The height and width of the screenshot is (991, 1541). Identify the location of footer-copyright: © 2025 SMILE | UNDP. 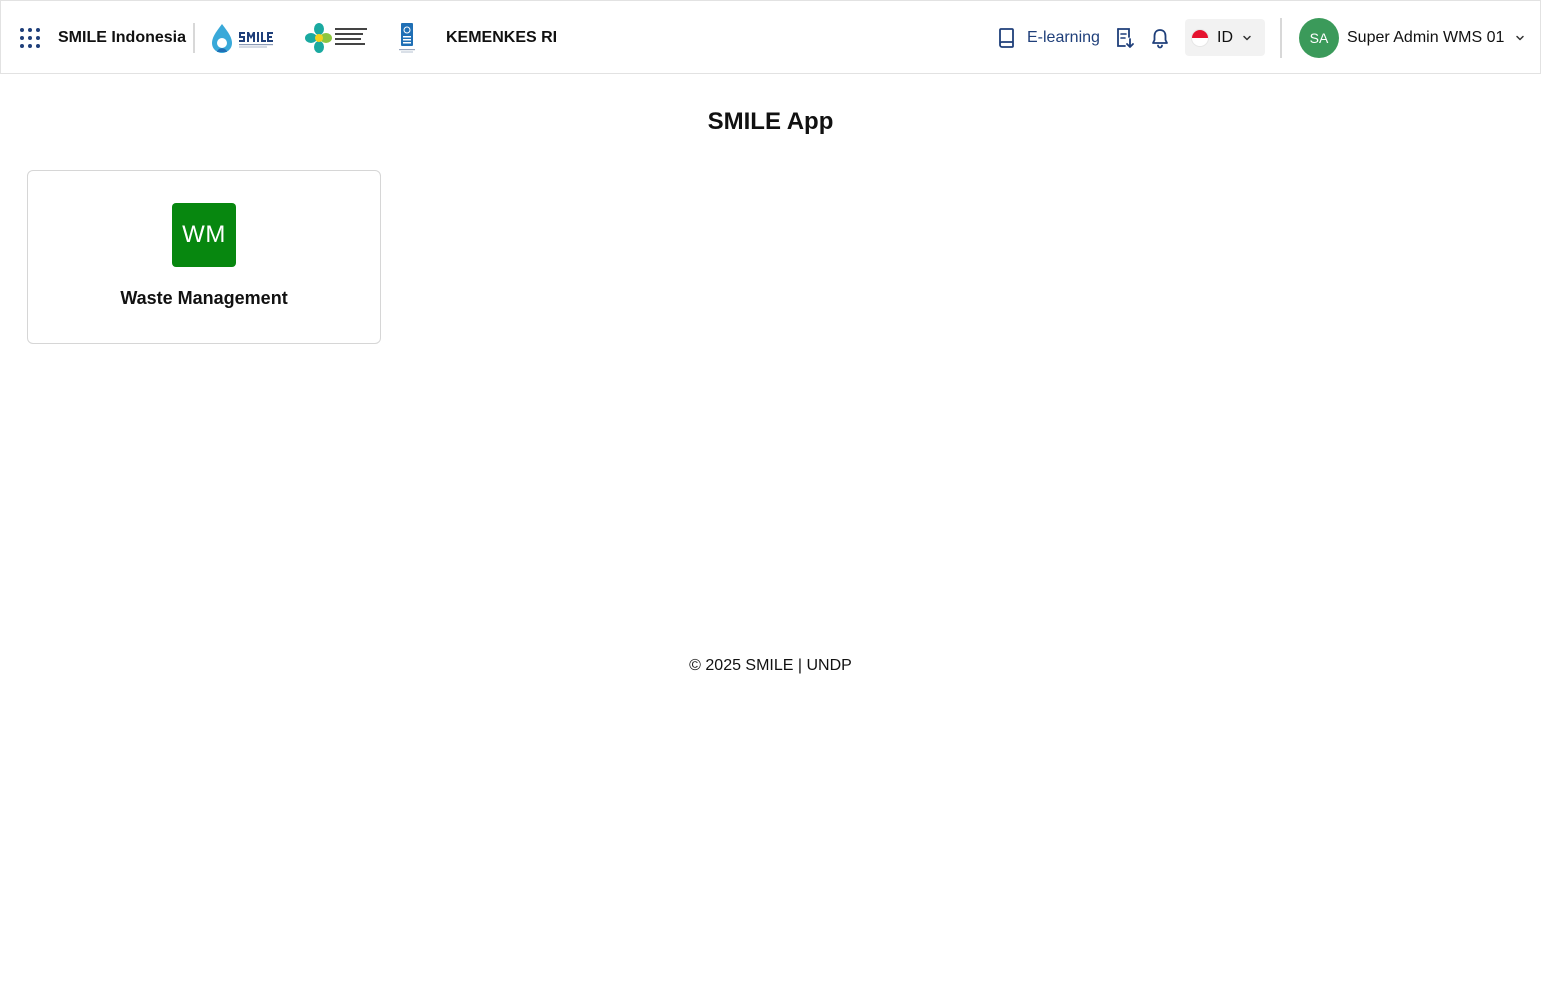
(770, 665).